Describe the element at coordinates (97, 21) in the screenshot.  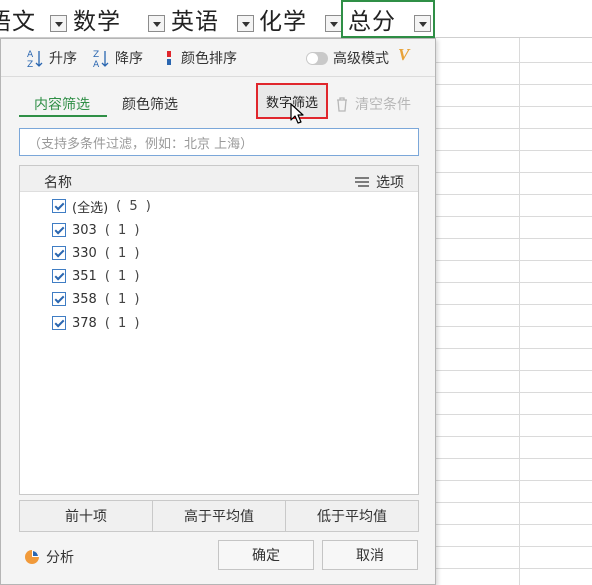
I see `header-label: 数学` at that location.